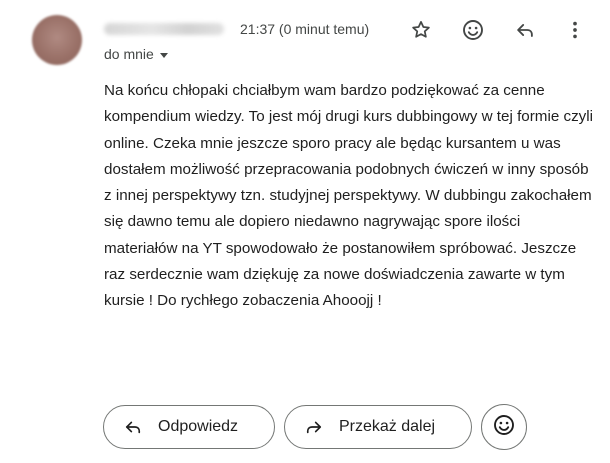  I want to click on sender-avatar, so click(57, 40).